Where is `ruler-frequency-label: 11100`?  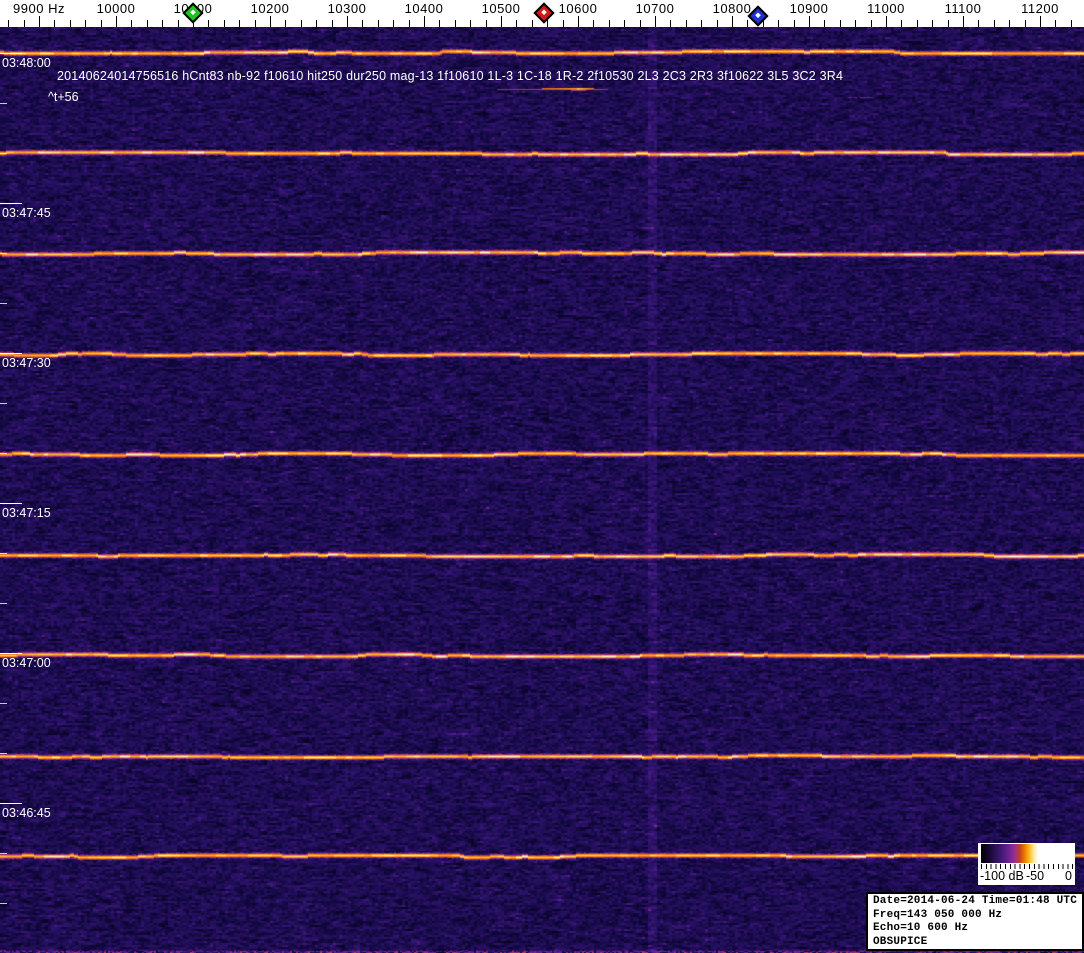
ruler-frequency-label: 11100 is located at coordinates (963, 8).